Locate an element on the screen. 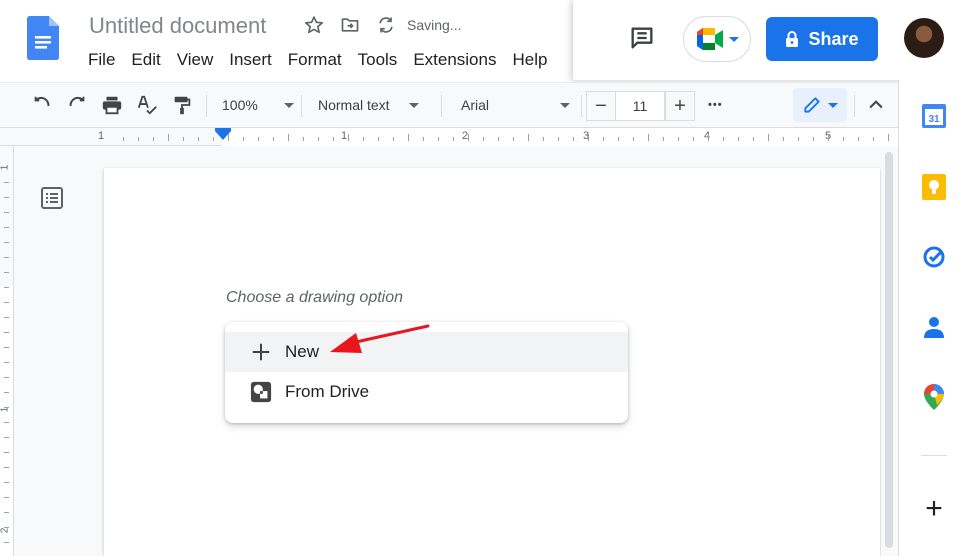  menu-help: Help is located at coordinates (529, 60).